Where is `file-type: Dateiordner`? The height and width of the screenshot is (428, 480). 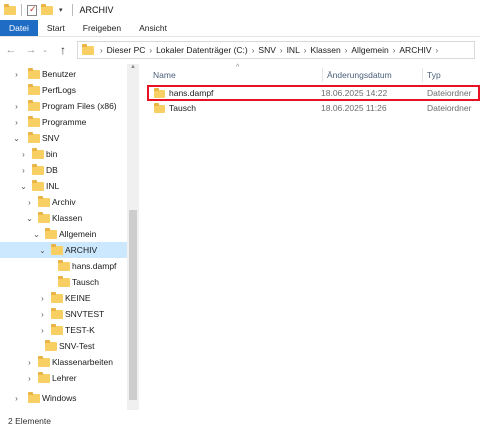
file-type: Dateiordner is located at coordinates (449, 93).